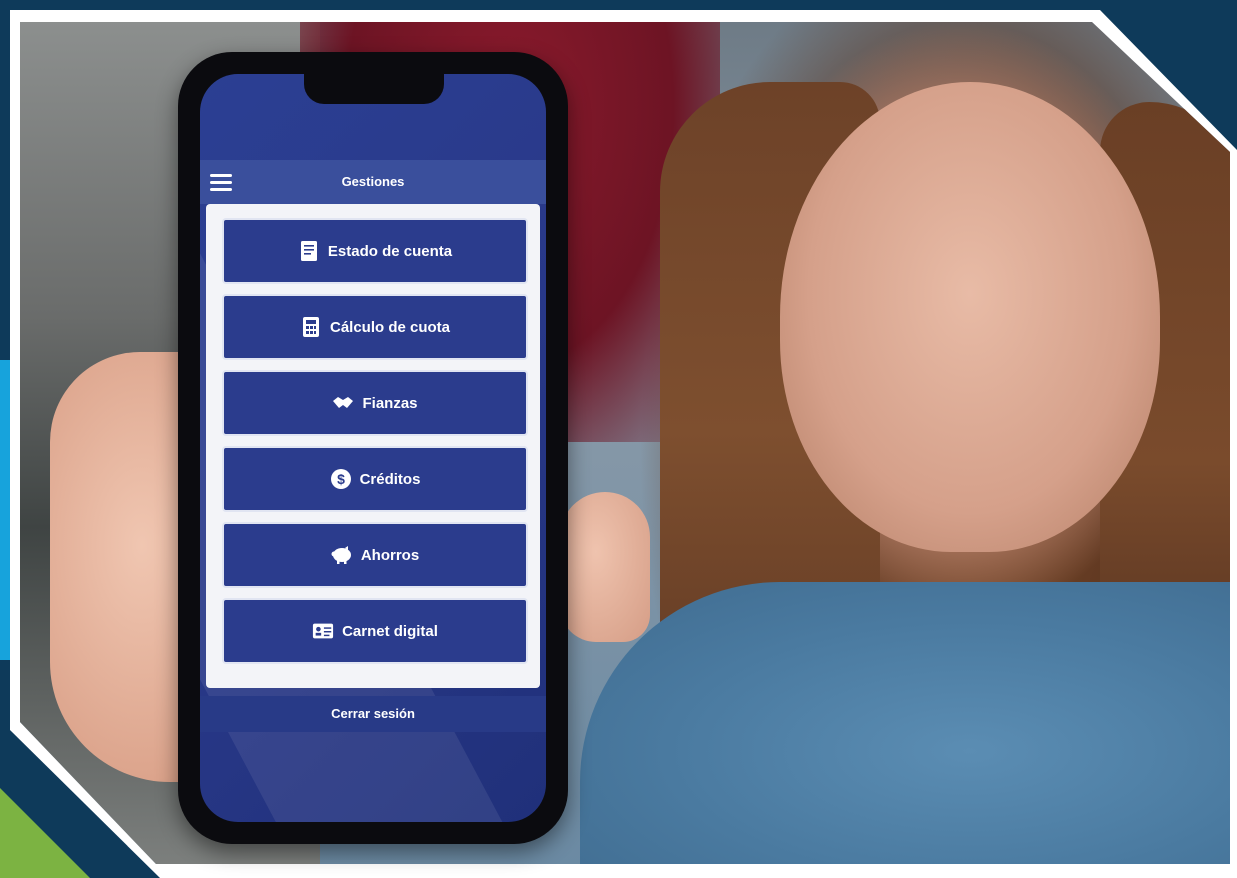 This screenshot has height=878, width=1237. I want to click on menu-item-carnet-digital: Carnet digital, so click(375, 631).